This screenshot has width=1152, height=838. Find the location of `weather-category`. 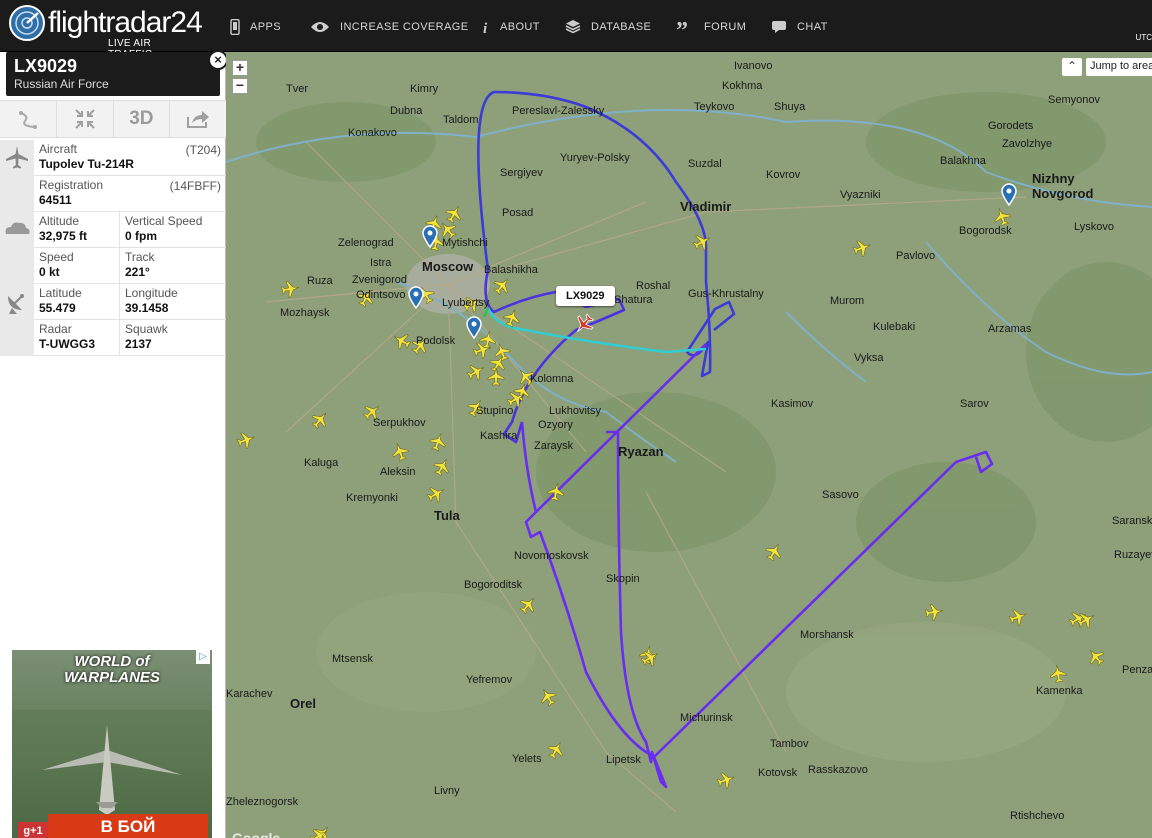

weather-category is located at coordinates (17, 230).